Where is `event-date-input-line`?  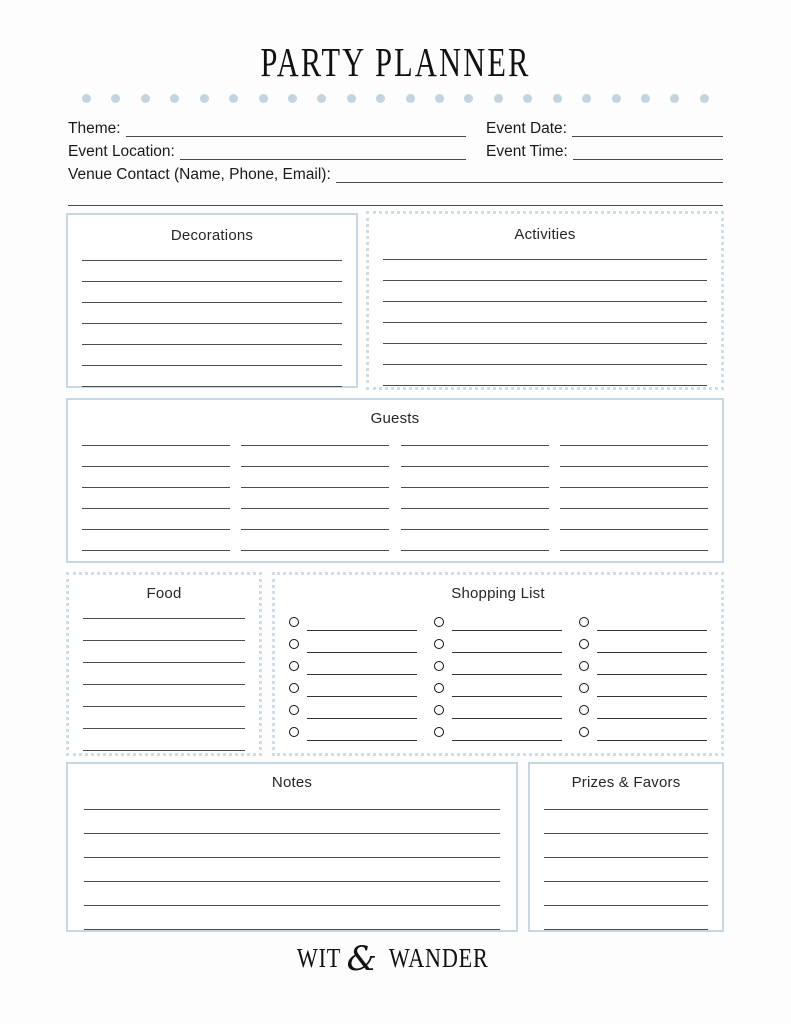
event-date-input-line is located at coordinates (647, 129).